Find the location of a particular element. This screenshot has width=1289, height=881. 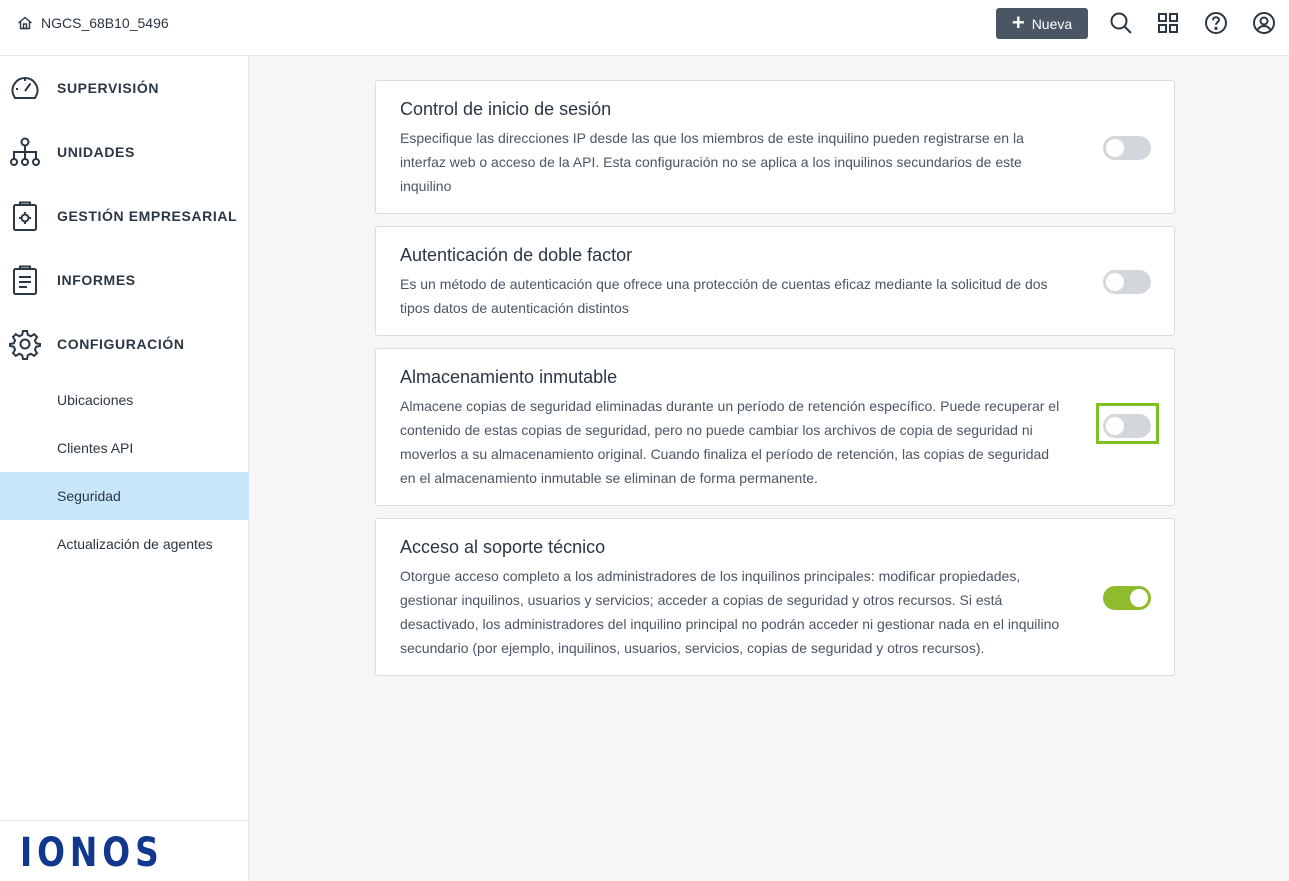

sidebar-subitem-clientes-api: Clientes API is located at coordinates (124, 448).